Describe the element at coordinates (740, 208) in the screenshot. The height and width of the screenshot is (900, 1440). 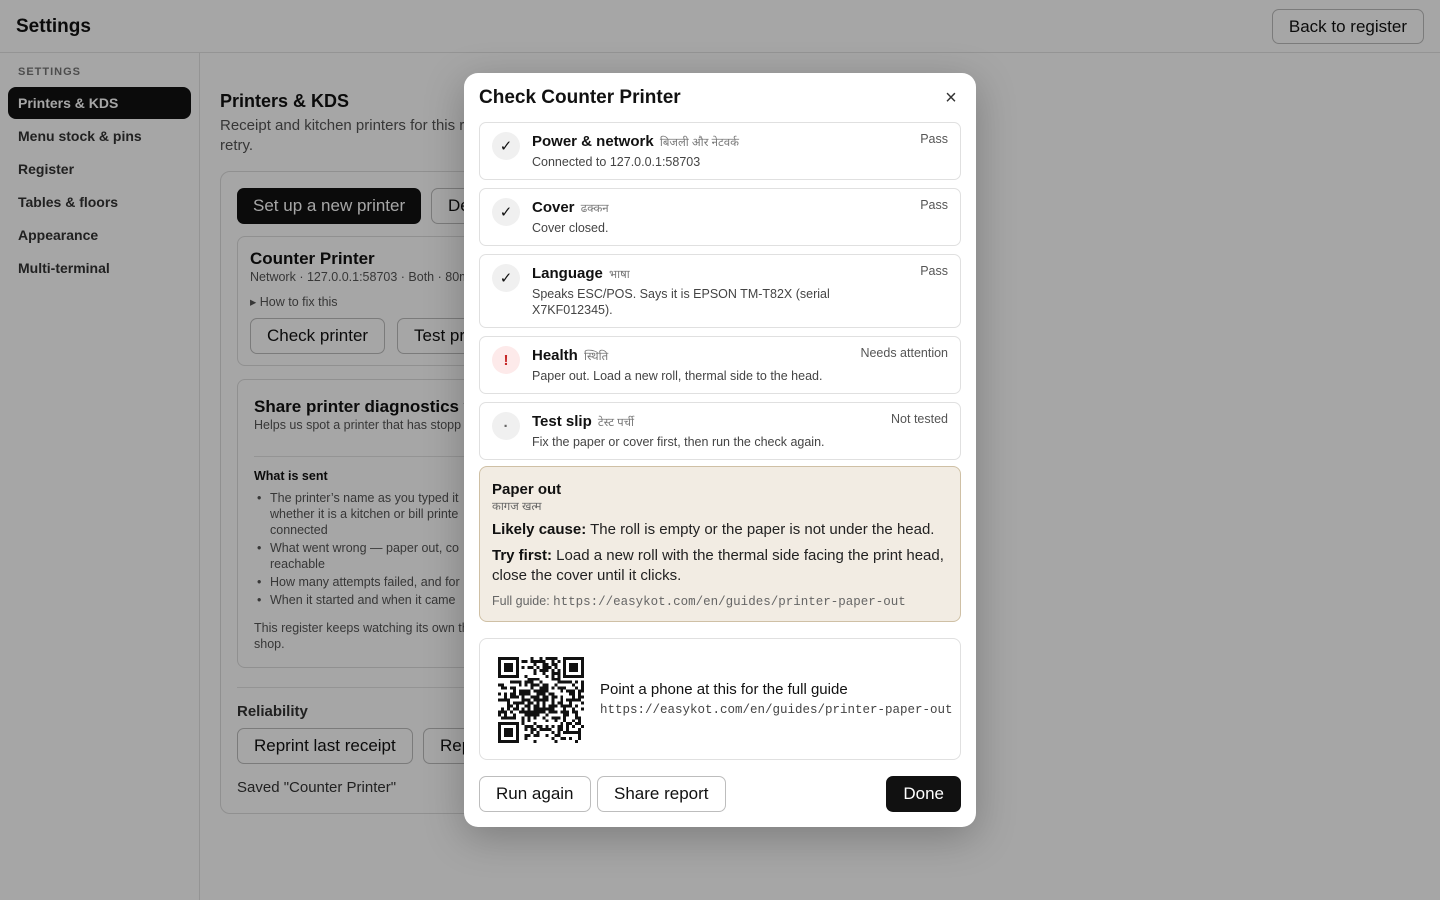
I see `check-name: Cover ढक्कन` at that location.